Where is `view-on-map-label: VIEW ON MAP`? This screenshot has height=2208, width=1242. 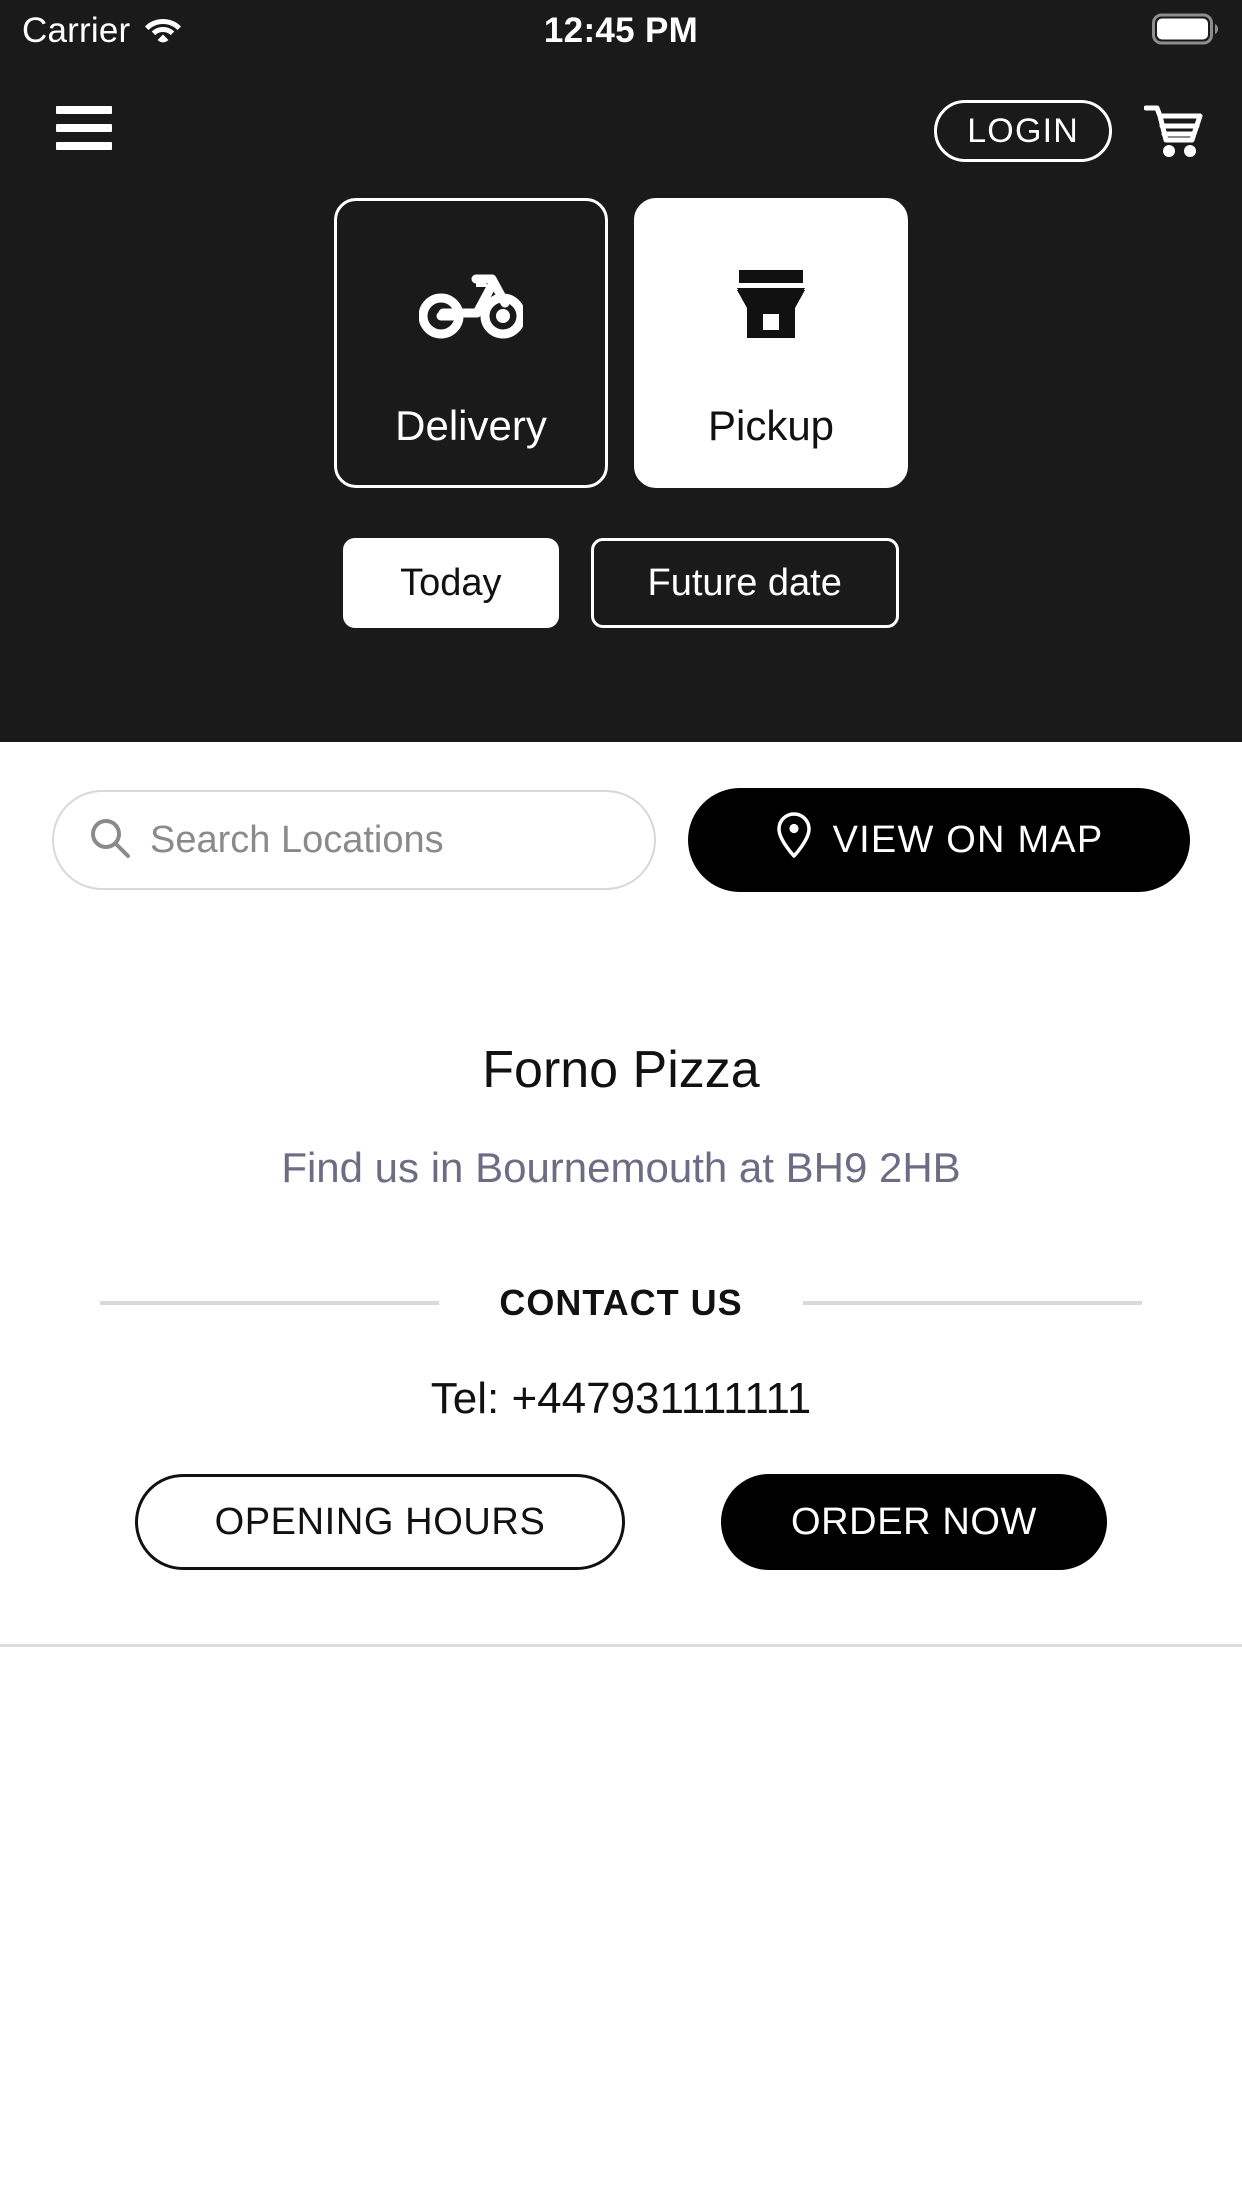
view-on-map-label: VIEW ON MAP is located at coordinates (968, 839).